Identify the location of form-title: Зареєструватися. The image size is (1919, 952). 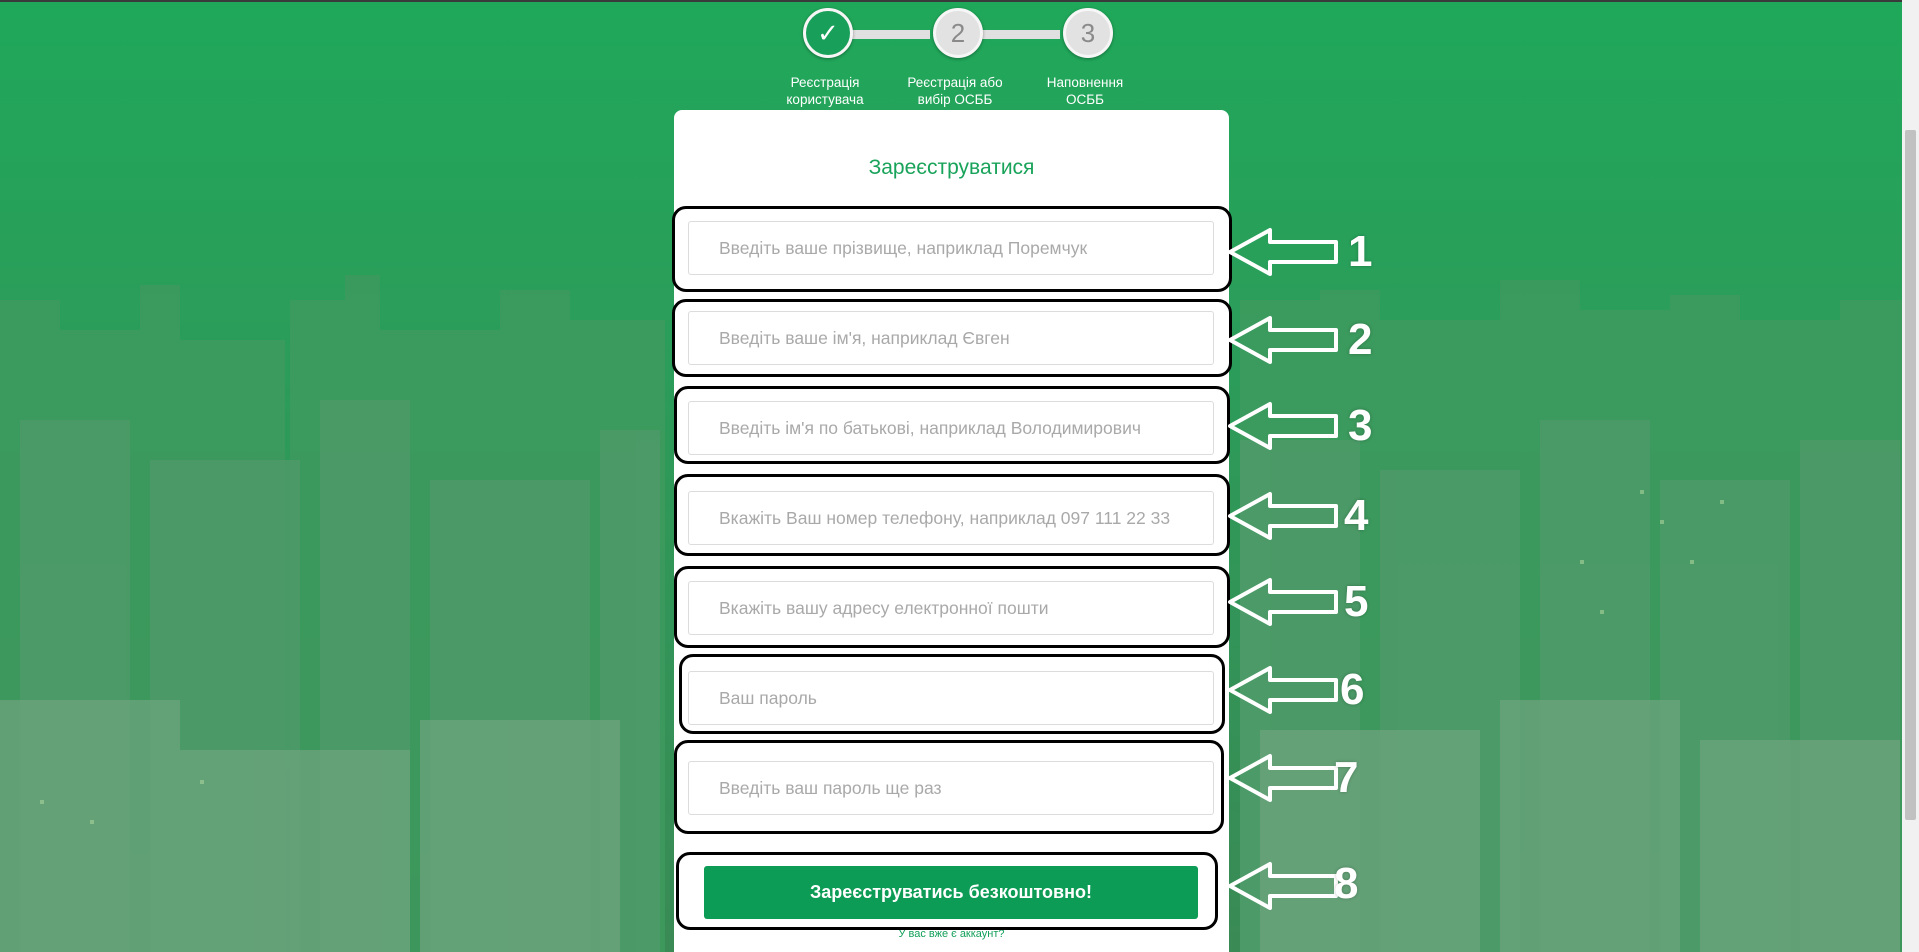
(951, 167).